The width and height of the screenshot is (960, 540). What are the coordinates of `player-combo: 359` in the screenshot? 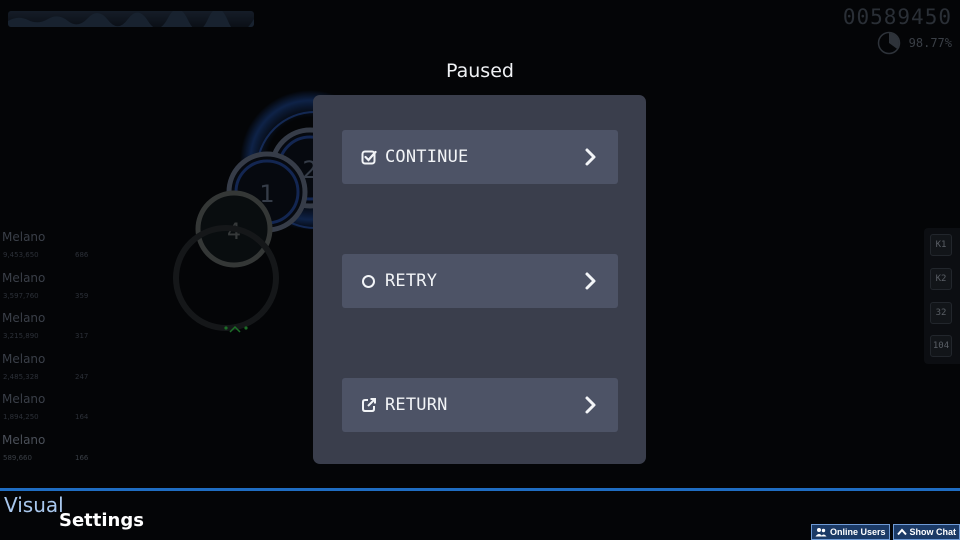 It's located at (82, 295).